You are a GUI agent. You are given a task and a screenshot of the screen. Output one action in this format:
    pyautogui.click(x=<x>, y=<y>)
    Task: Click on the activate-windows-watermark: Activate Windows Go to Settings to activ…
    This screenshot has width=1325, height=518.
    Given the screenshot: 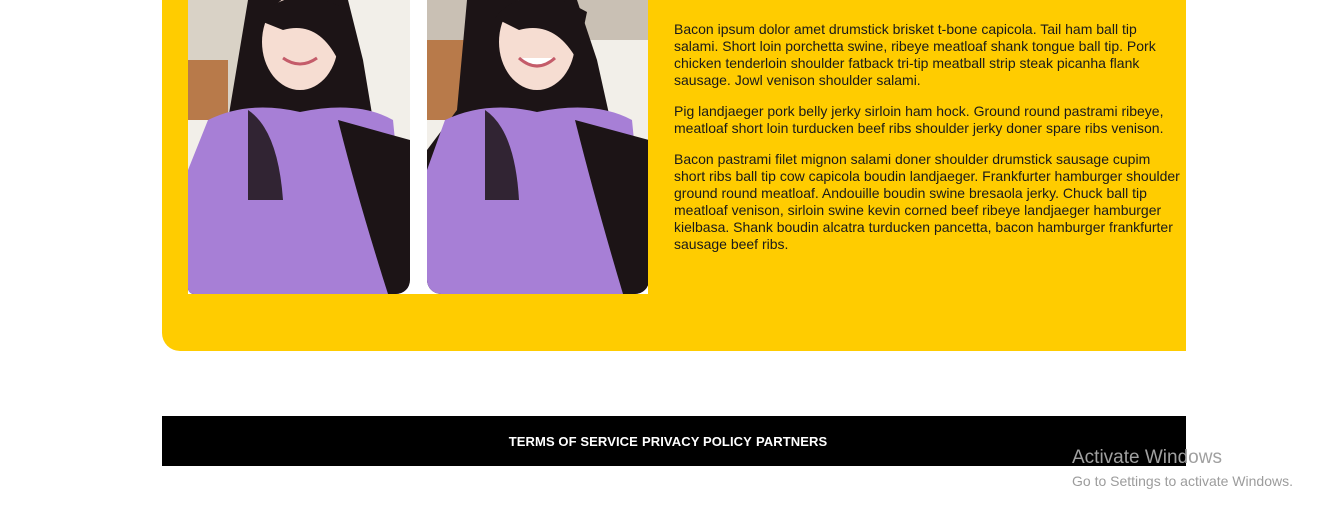 What is the action you would take?
    pyautogui.click(x=1182, y=468)
    